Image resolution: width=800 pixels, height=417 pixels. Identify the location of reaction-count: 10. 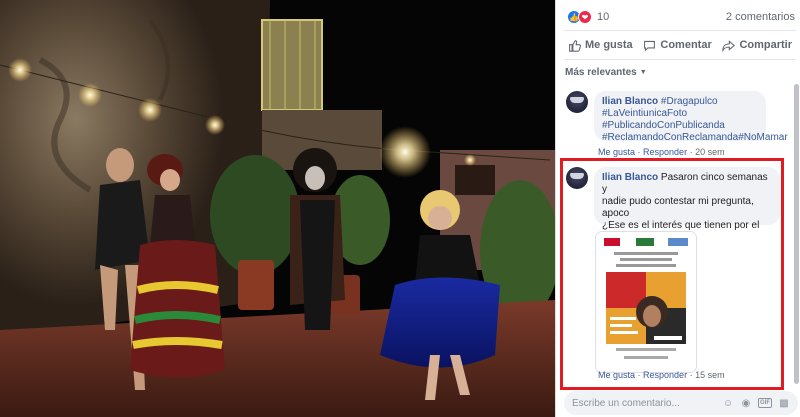
(603, 17).